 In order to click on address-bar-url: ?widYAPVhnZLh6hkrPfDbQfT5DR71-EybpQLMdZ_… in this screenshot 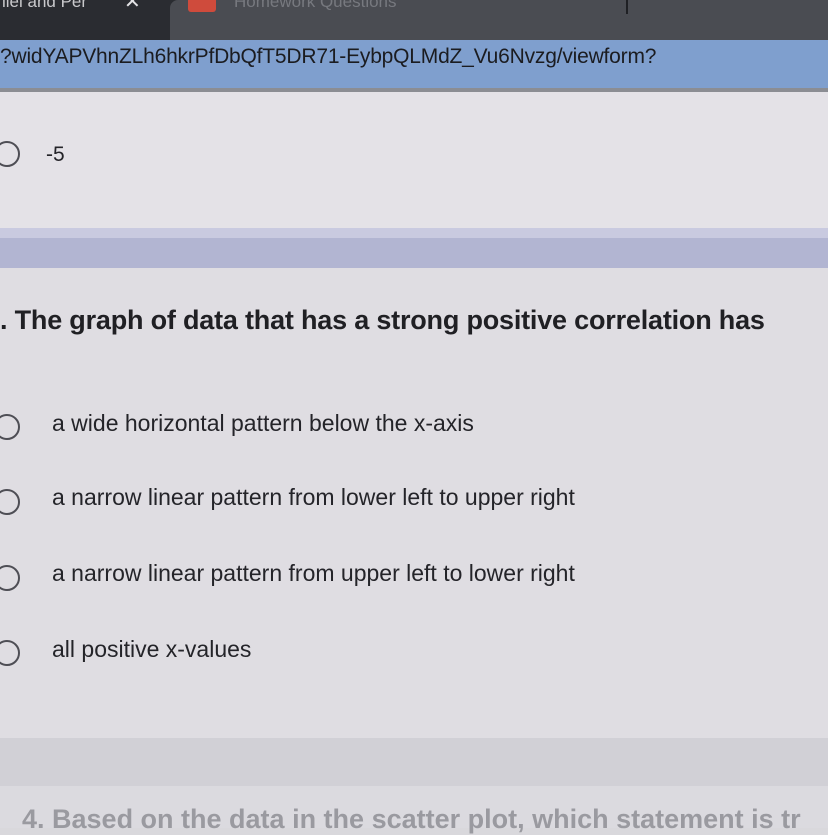, I will do `click(328, 57)`.